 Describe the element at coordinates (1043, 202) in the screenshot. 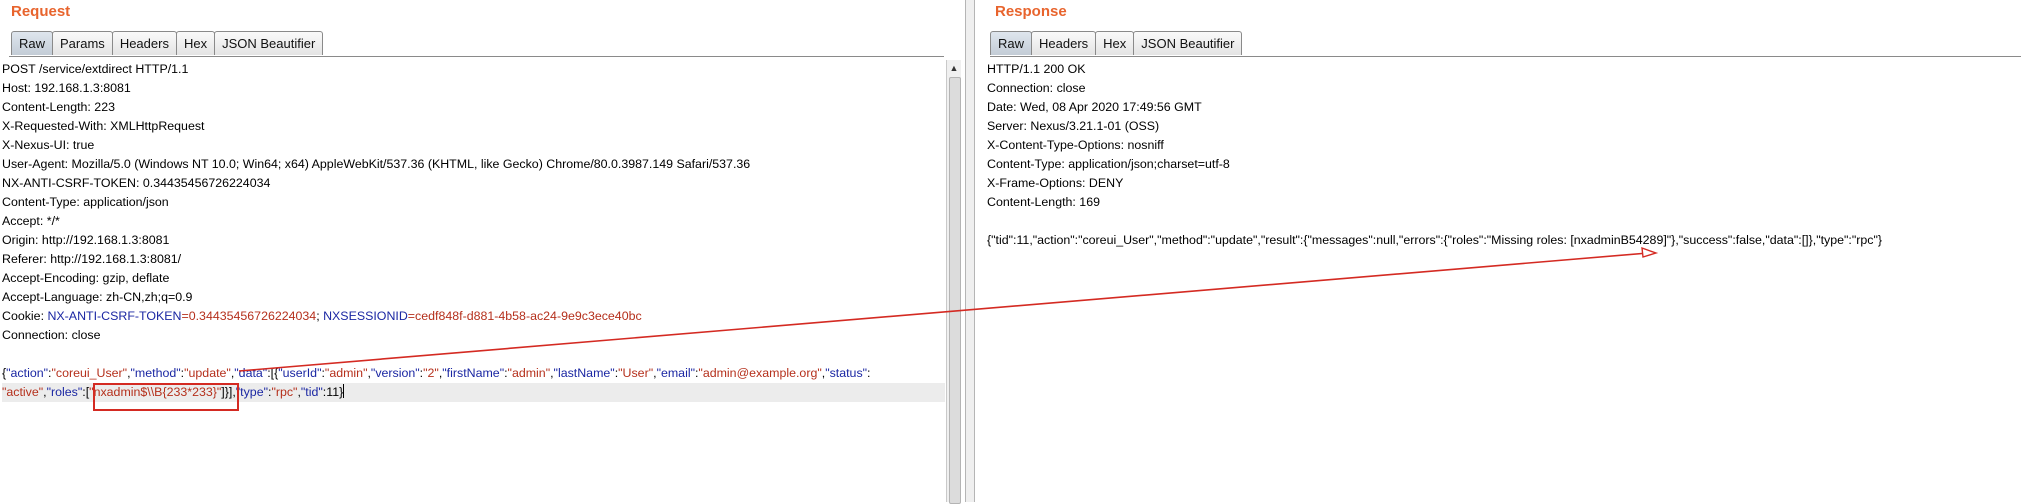

I see `response-header-line: Content-Length: 169` at that location.